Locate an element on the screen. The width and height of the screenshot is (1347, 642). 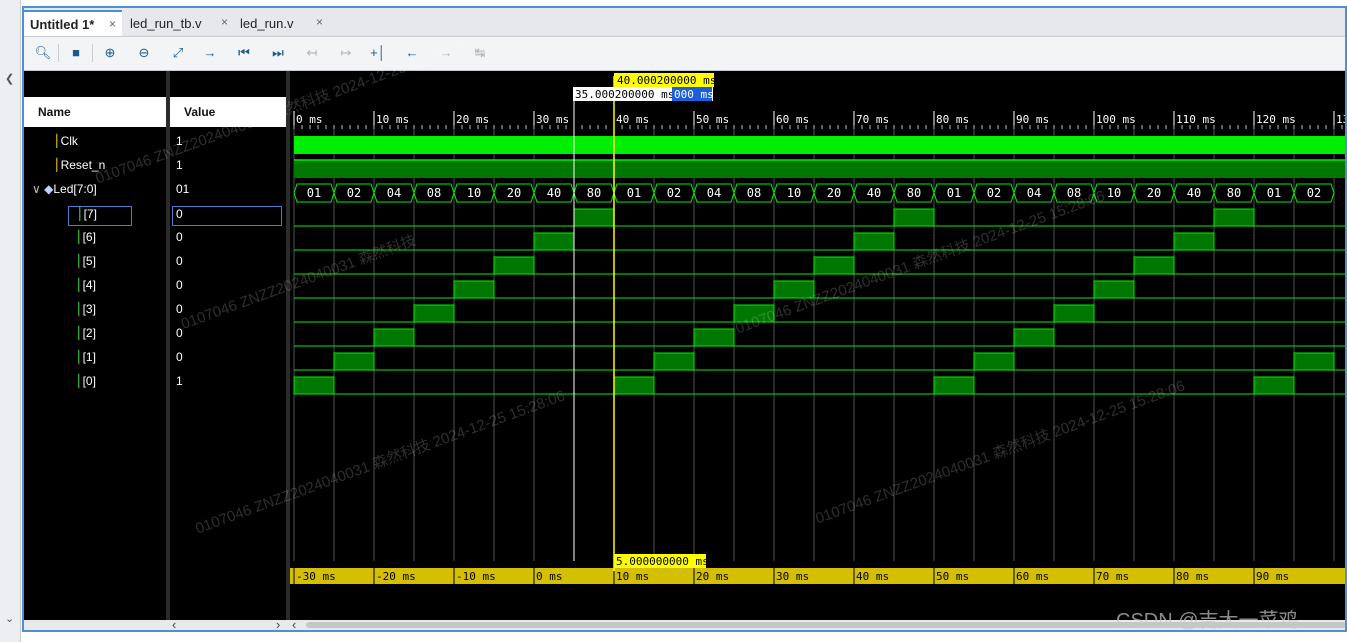
ruler-label: 70 ms is located at coordinates (872, 119).